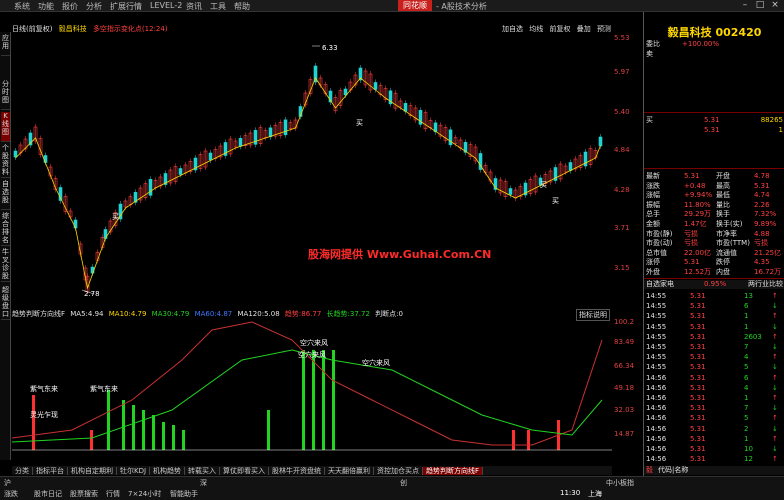 This screenshot has width=784, height=500. Describe the element at coordinates (775, 377) in the screenshot. I see `arrow-up-icon: ↑` at that location.